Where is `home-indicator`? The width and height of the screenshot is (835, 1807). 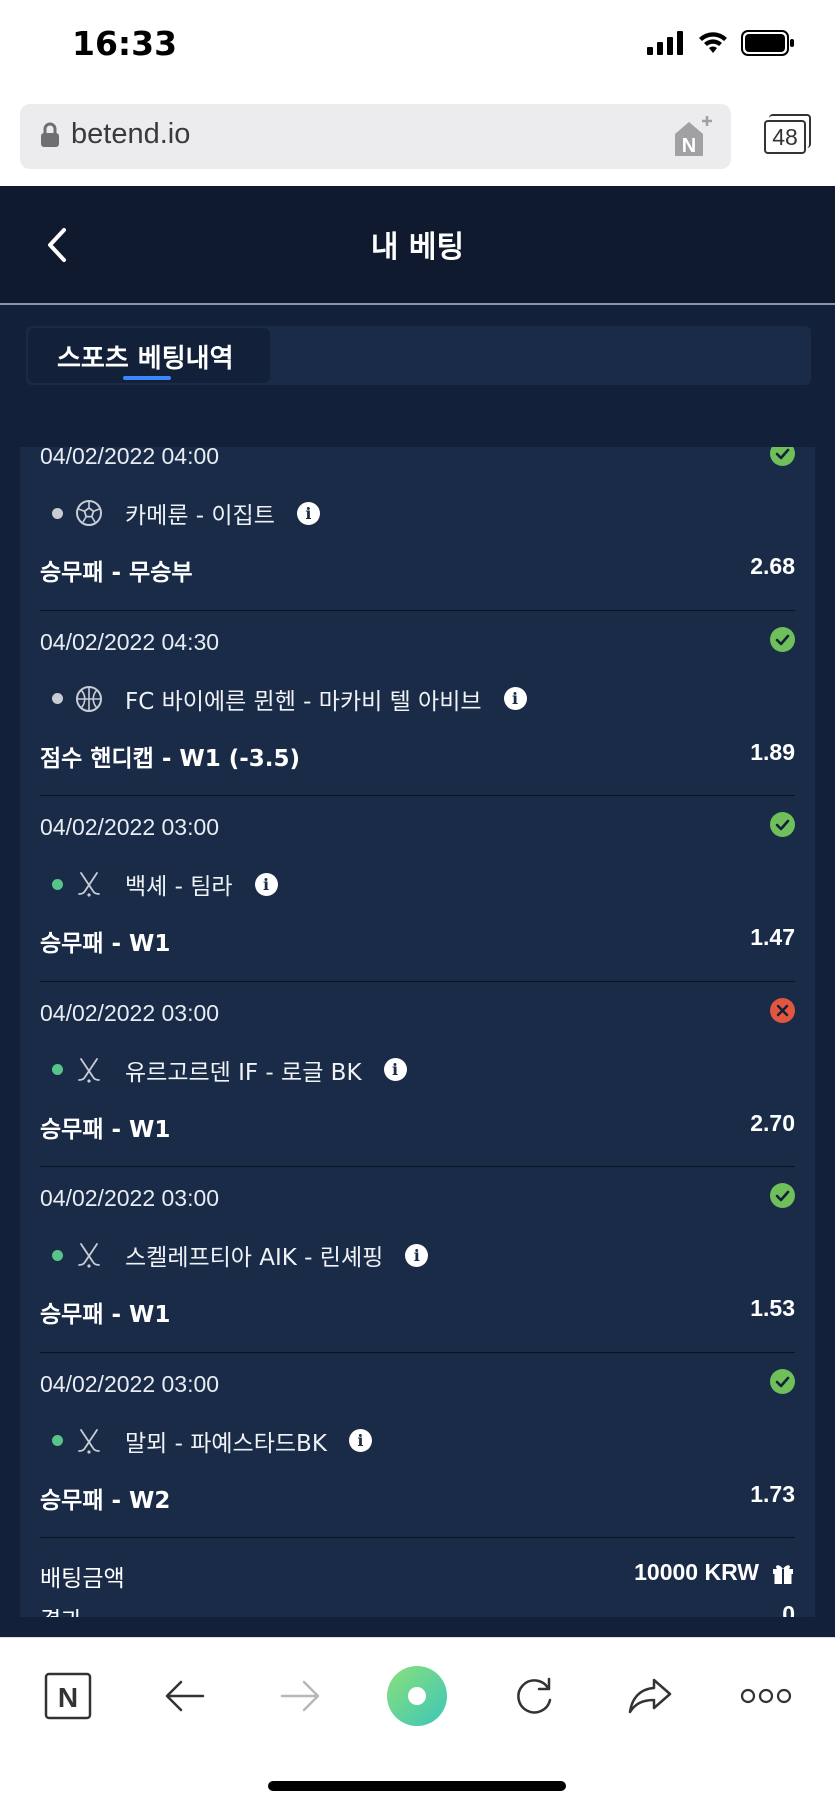
home-indicator is located at coordinates (417, 1786).